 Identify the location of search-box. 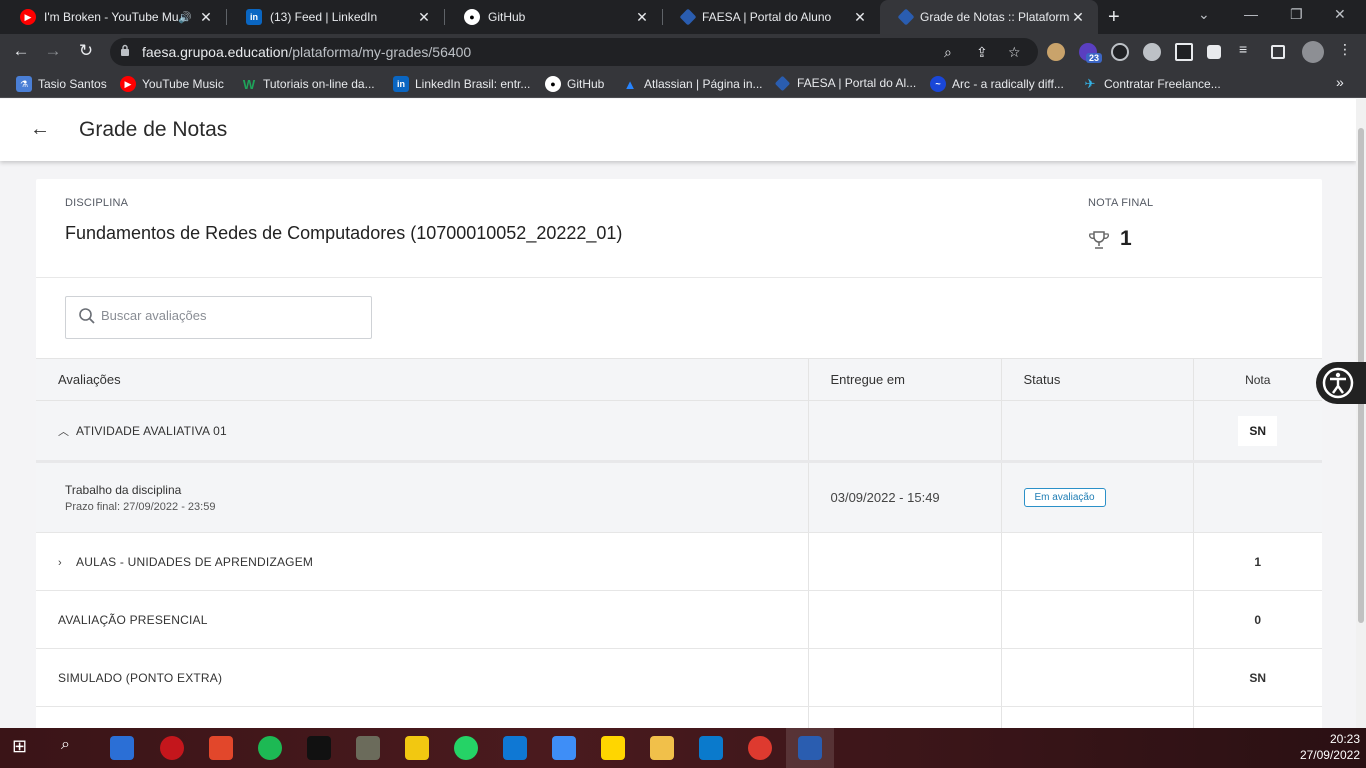
(218, 317).